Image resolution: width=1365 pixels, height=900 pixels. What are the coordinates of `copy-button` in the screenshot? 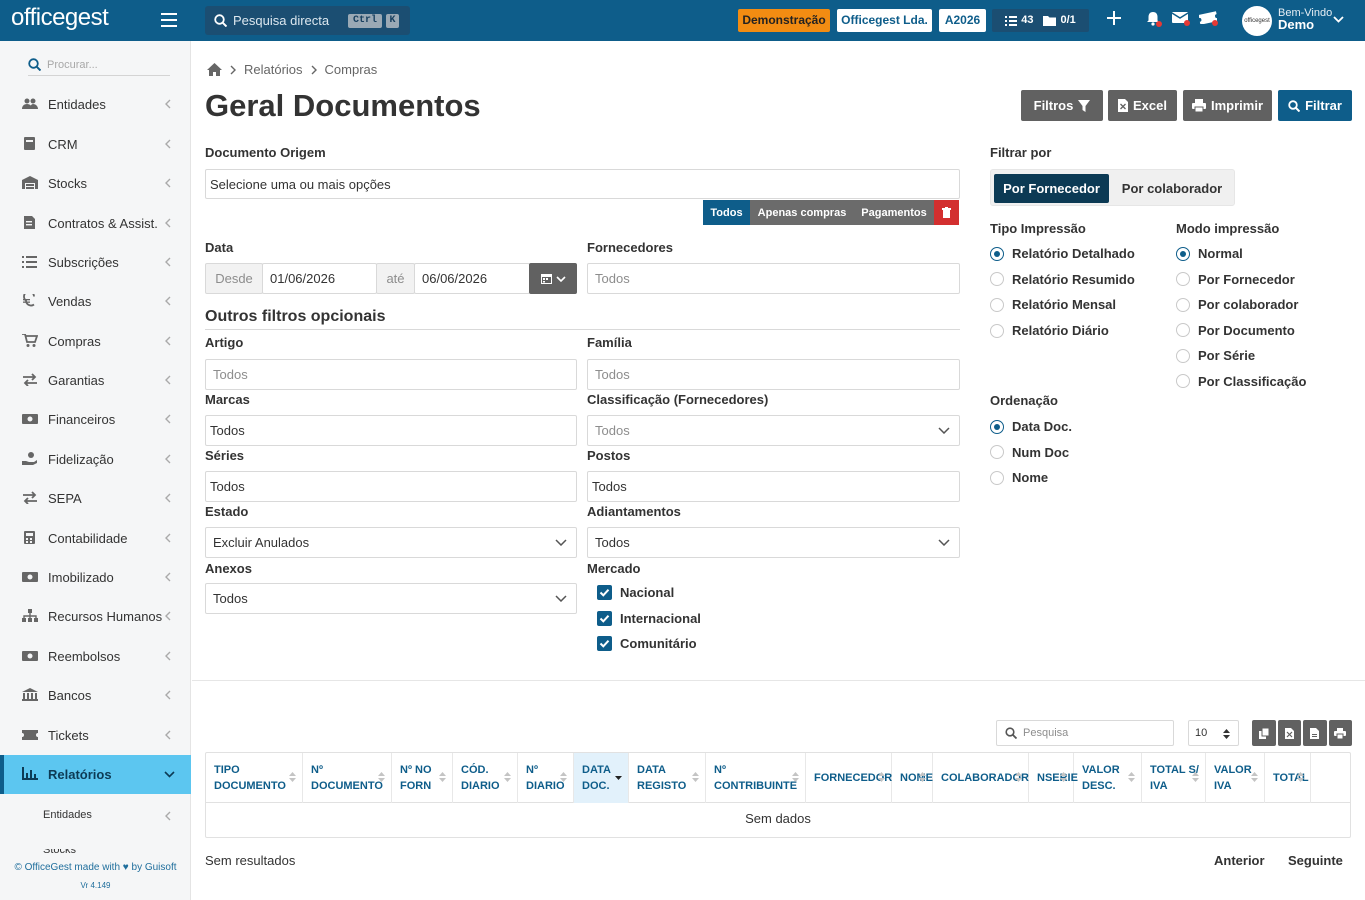 It's located at (1264, 733).